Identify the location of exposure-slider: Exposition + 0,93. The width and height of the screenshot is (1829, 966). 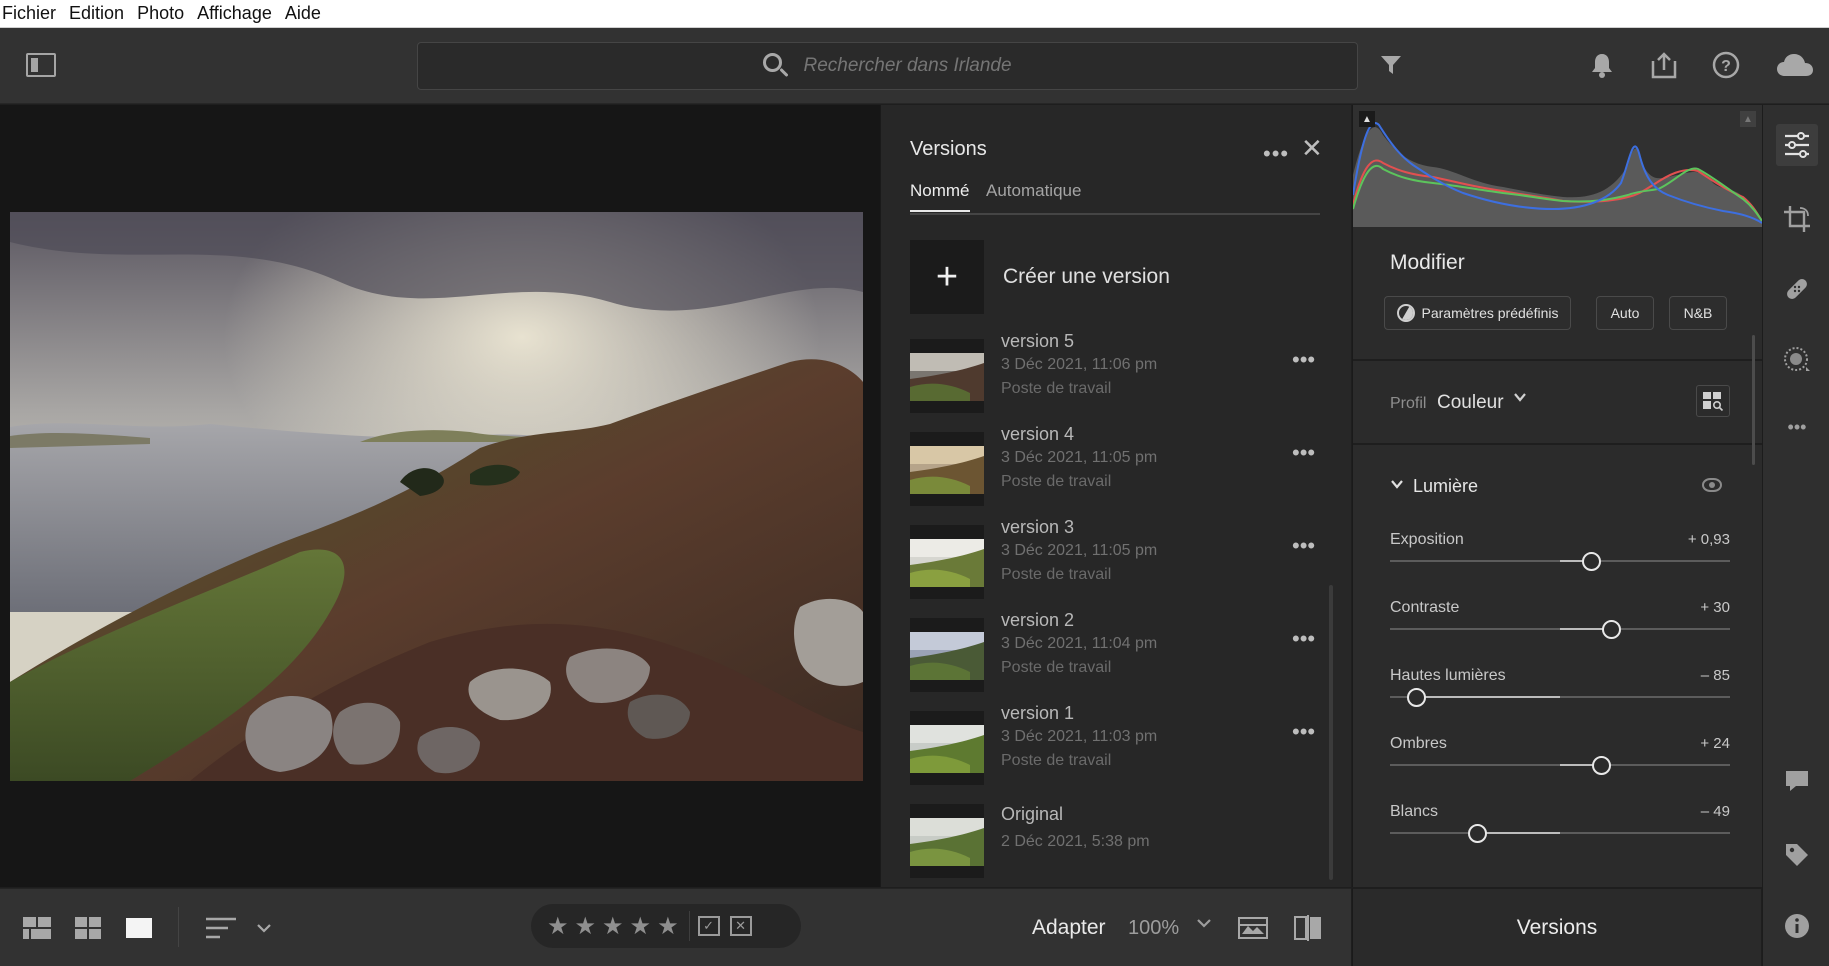
(1560, 556).